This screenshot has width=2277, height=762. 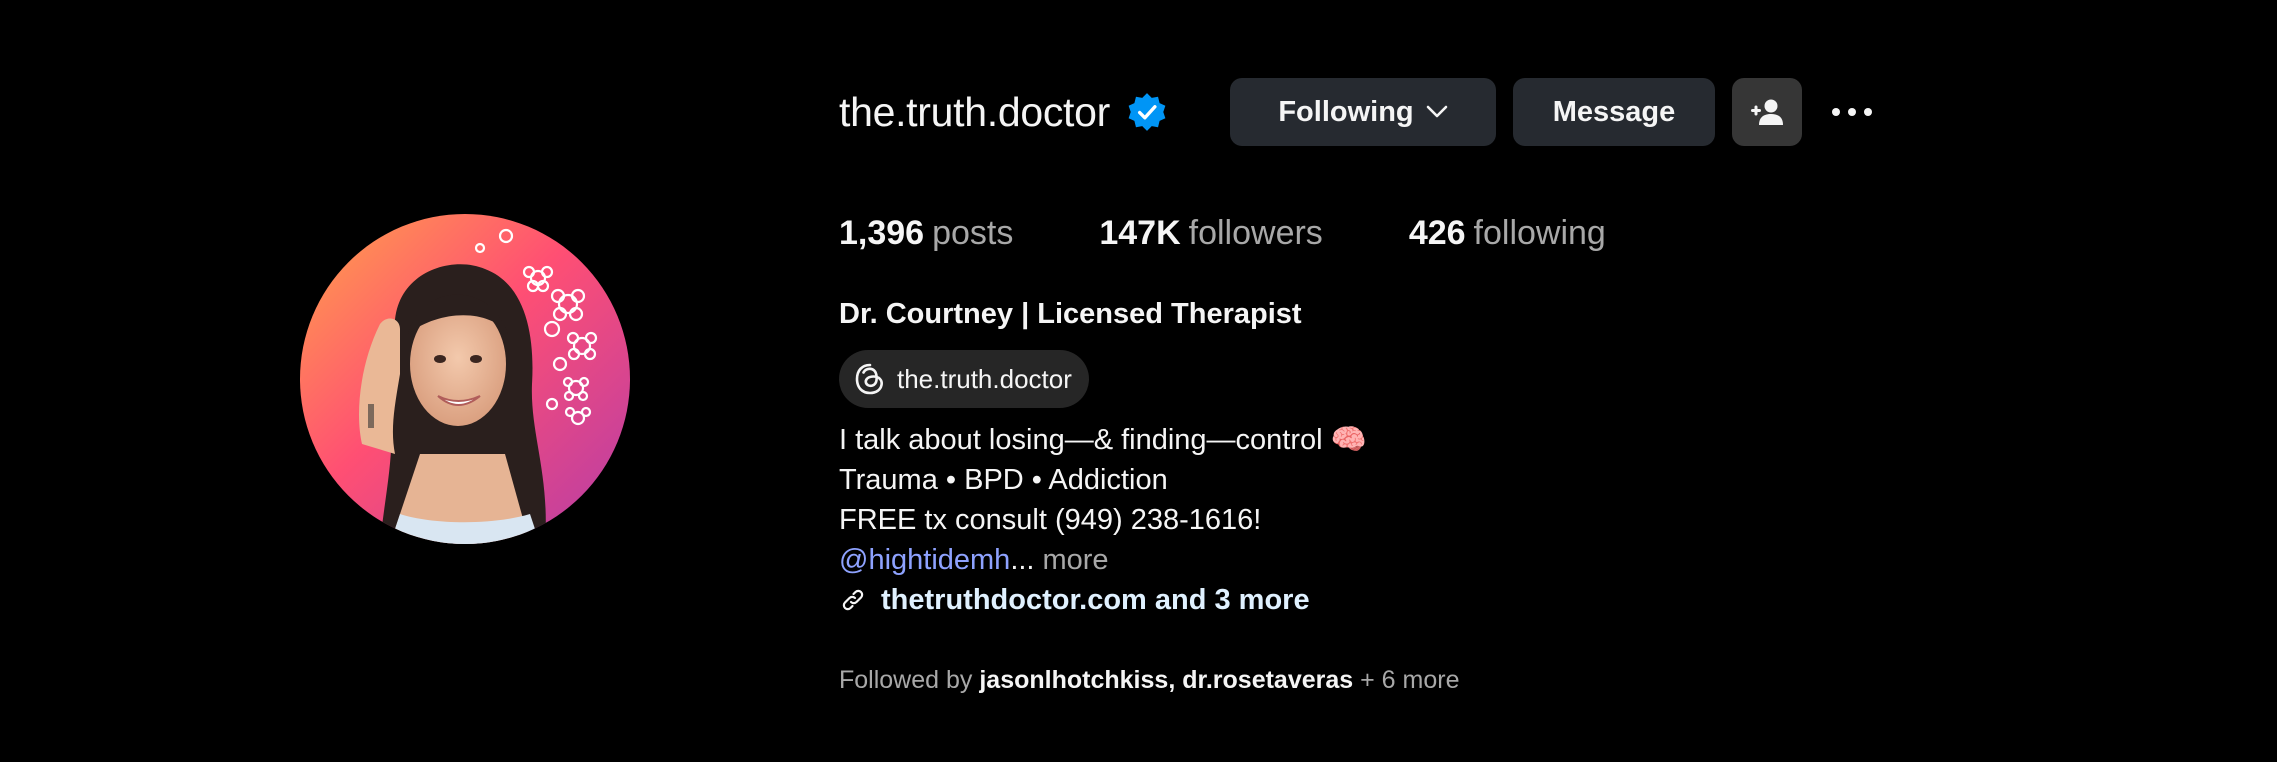 What do you see at coordinates (1003, 480) in the screenshot?
I see `bio-line-2: Trauma • BPD • Addiction` at bounding box center [1003, 480].